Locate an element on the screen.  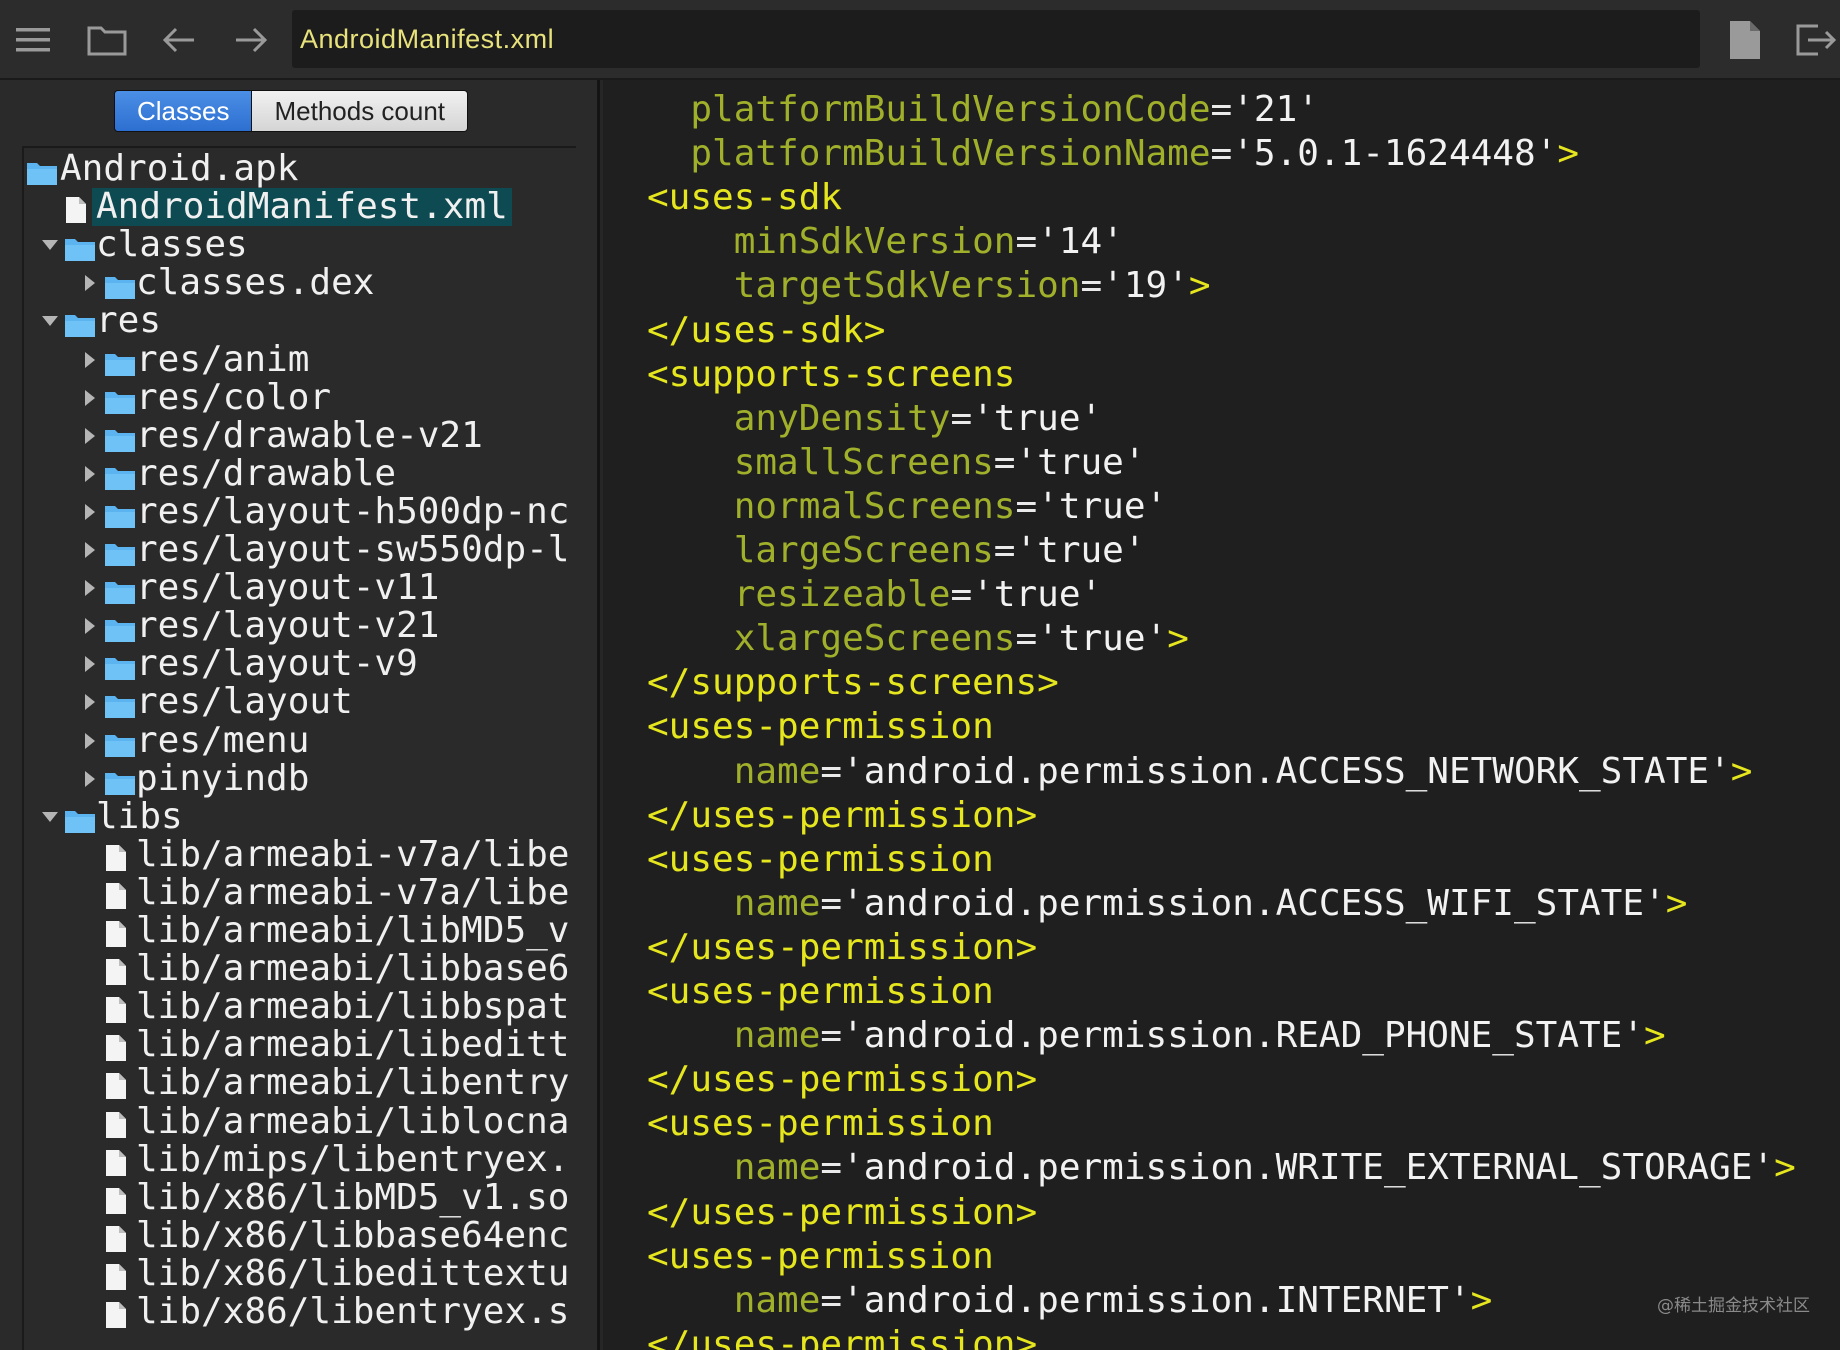
xml-tag-close: > is located at coordinates (1785, 1168).